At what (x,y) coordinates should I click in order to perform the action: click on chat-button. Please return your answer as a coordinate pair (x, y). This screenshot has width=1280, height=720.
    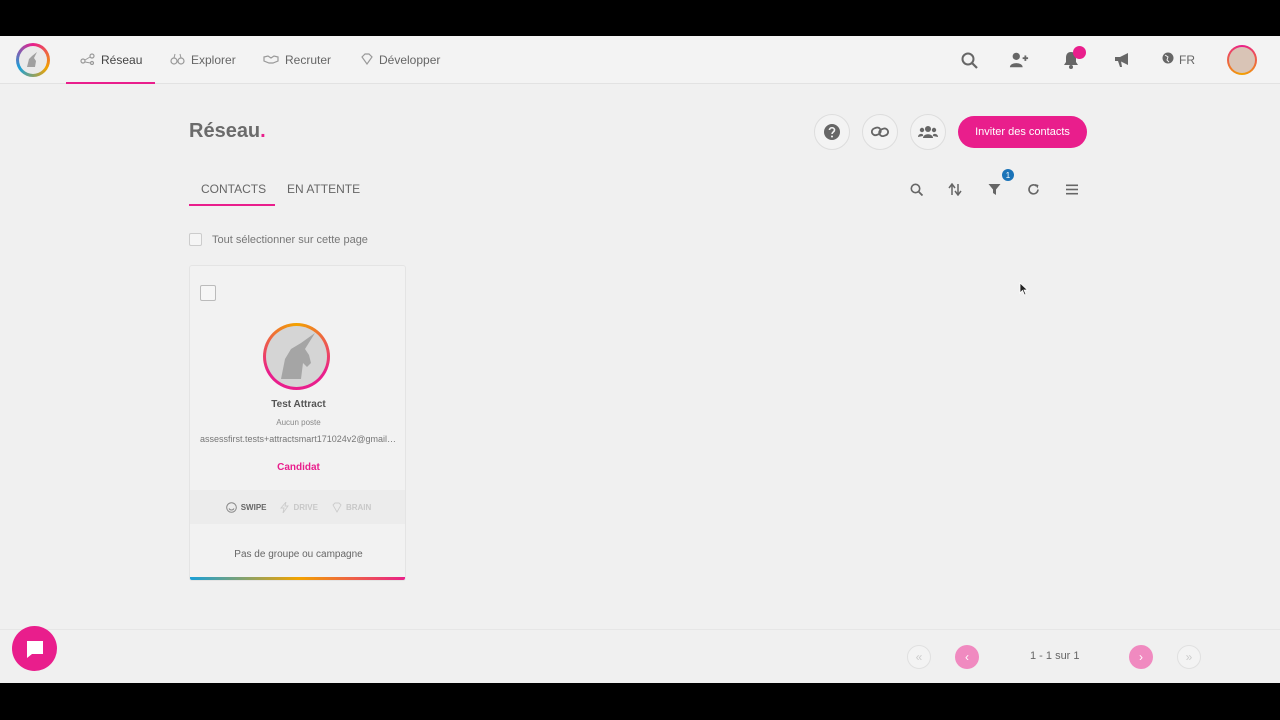
    Looking at the image, I should click on (34, 648).